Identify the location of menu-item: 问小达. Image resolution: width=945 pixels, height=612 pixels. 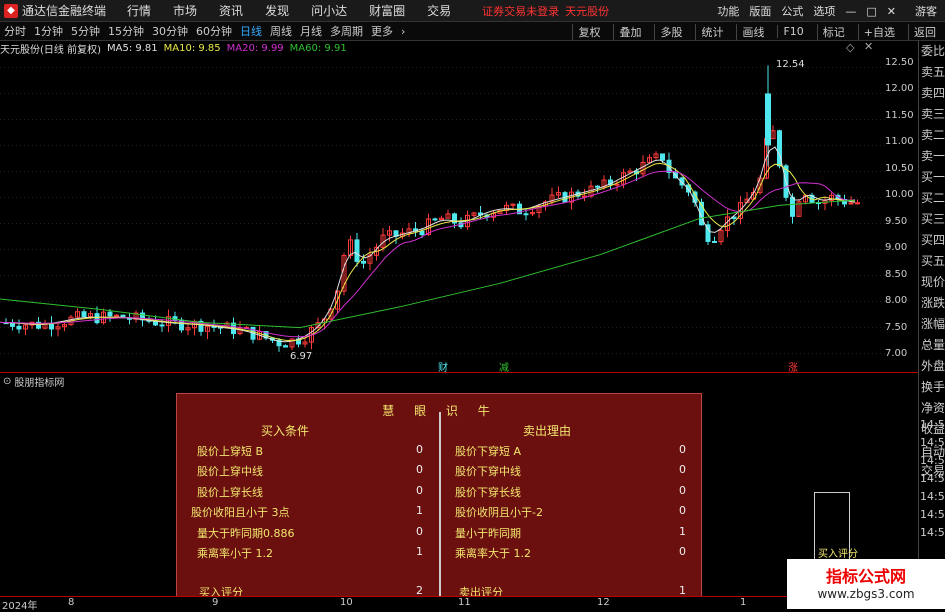
(329, 10).